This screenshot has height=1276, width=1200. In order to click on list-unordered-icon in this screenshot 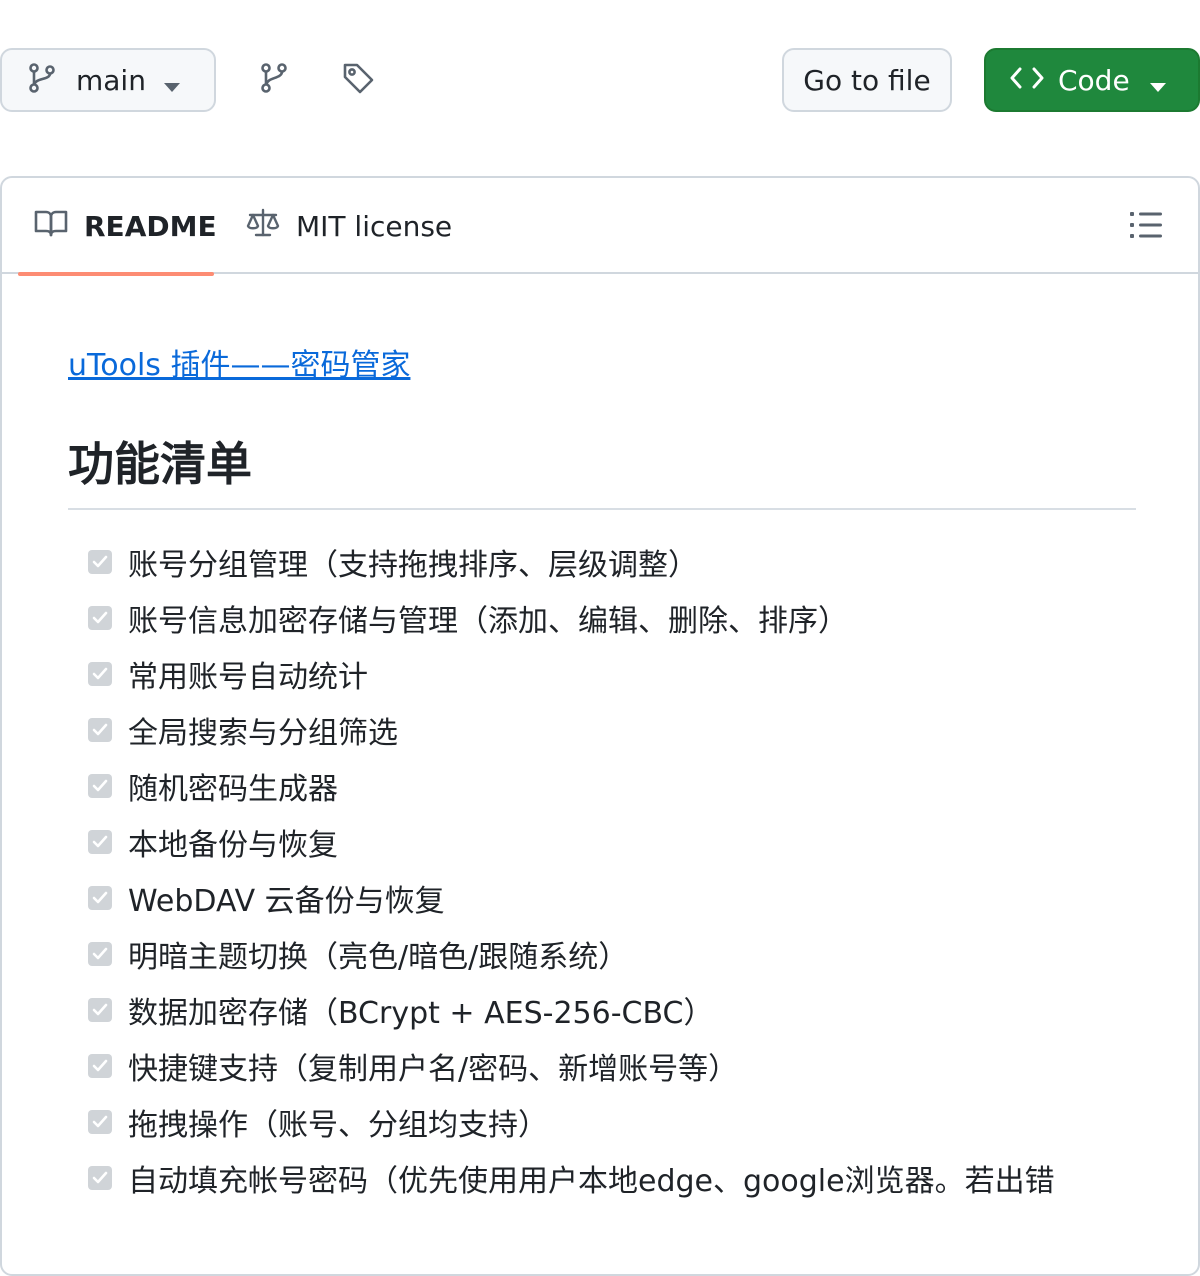, I will do `click(1147, 228)`.